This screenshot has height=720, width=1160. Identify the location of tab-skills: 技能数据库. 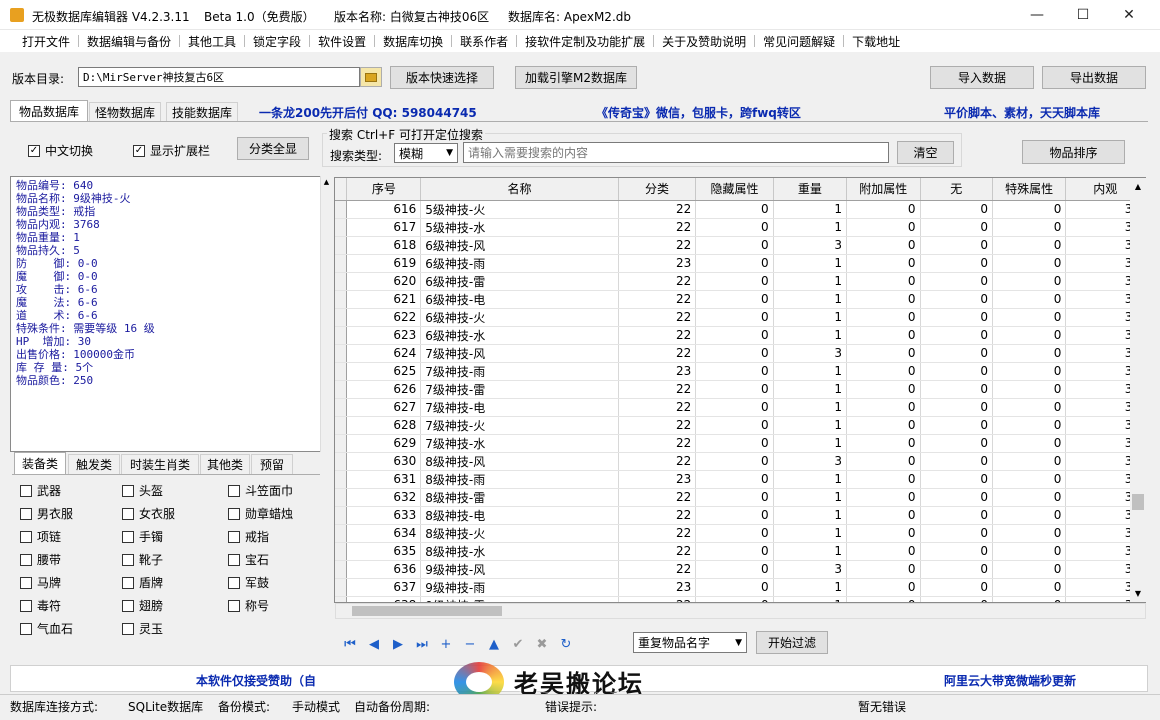
(202, 112).